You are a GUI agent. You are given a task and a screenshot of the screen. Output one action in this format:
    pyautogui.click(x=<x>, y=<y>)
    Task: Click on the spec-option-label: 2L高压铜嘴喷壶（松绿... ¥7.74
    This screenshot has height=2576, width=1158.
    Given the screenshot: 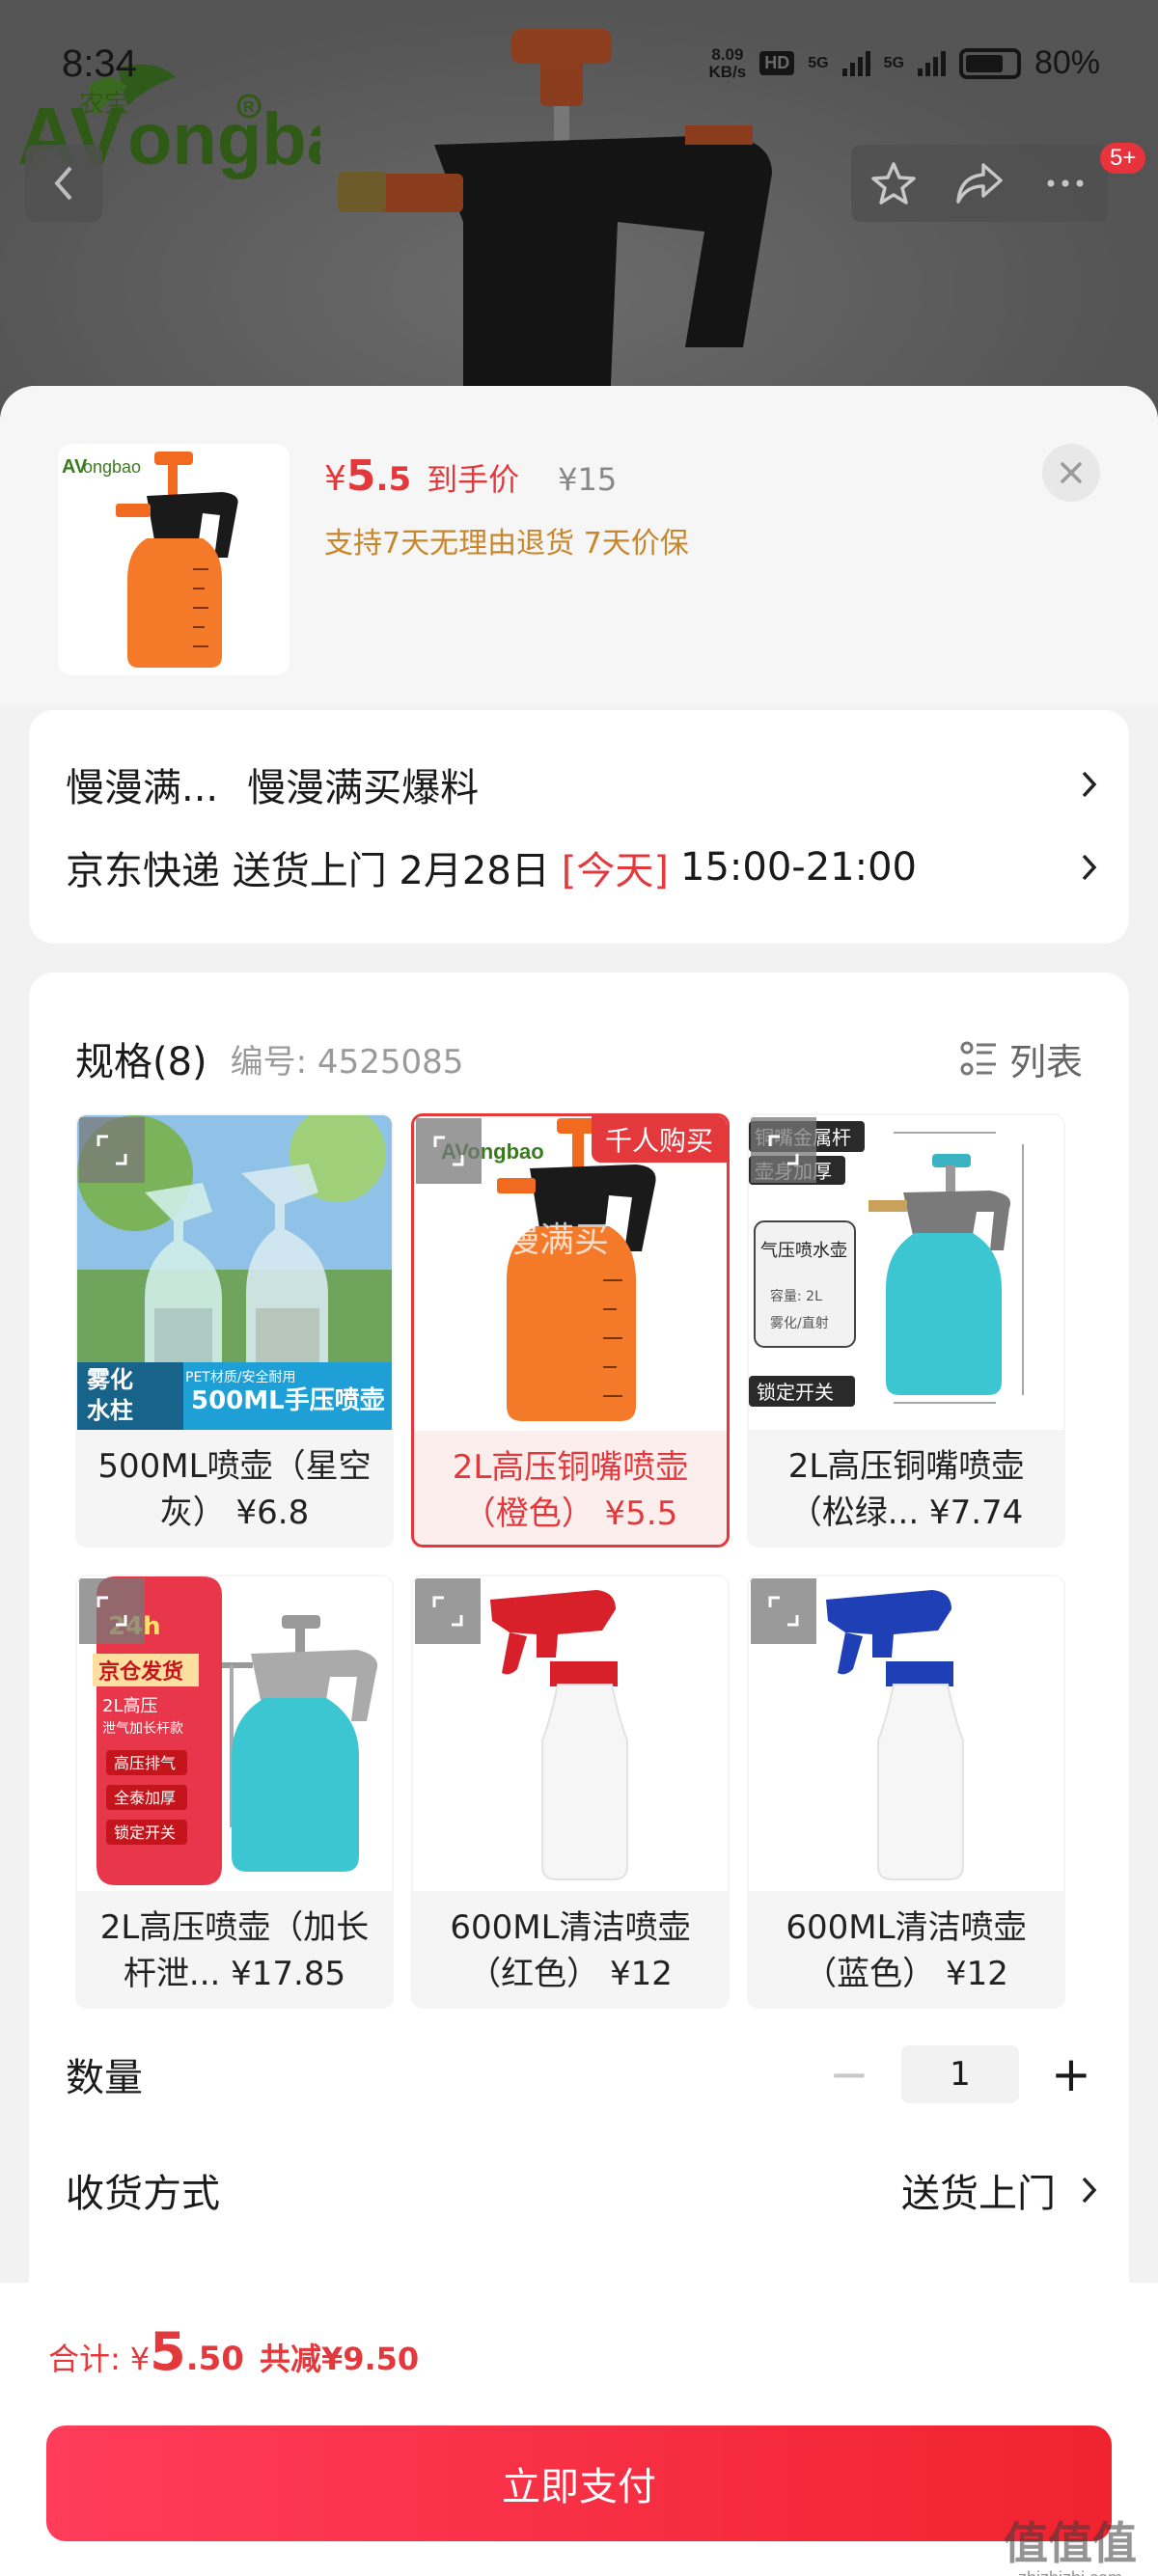 What is the action you would take?
    pyautogui.click(x=906, y=1489)
    